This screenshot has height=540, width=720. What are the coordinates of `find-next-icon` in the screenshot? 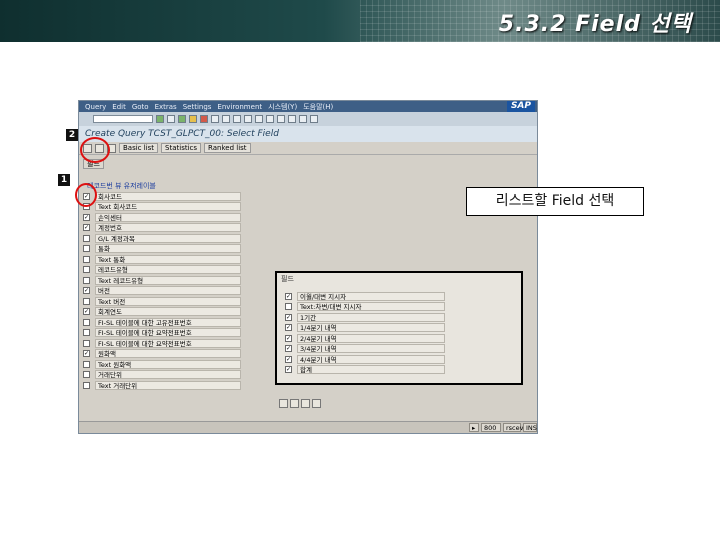 It's located at (237, 119).